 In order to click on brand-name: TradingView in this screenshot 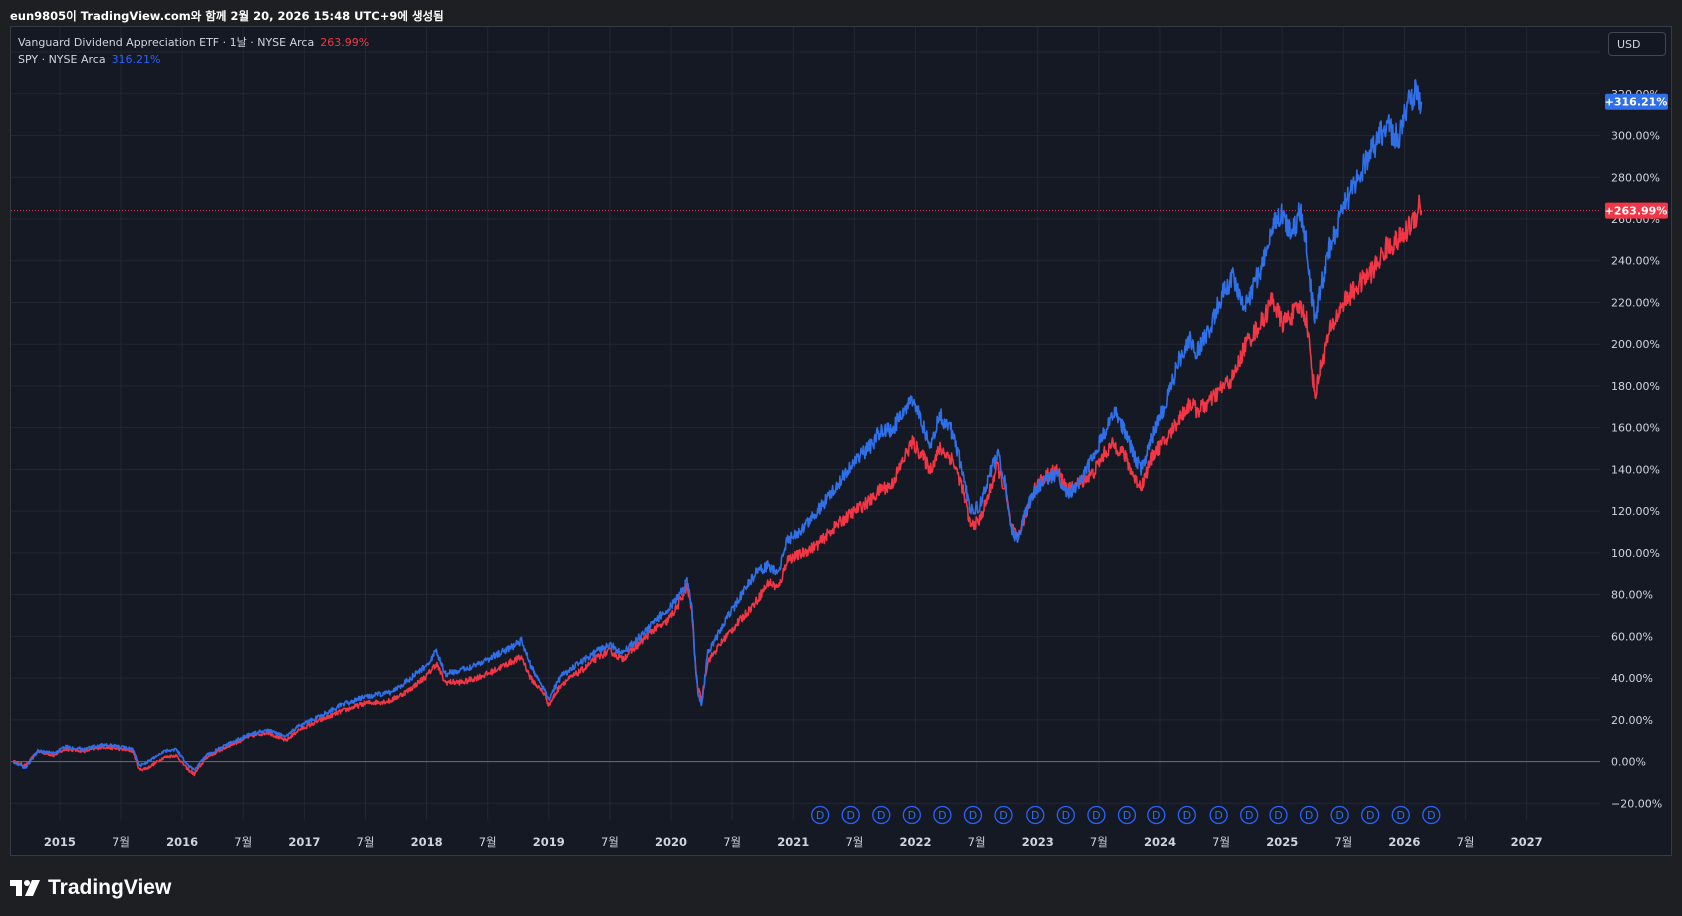, I will do `click(110, 887)`.